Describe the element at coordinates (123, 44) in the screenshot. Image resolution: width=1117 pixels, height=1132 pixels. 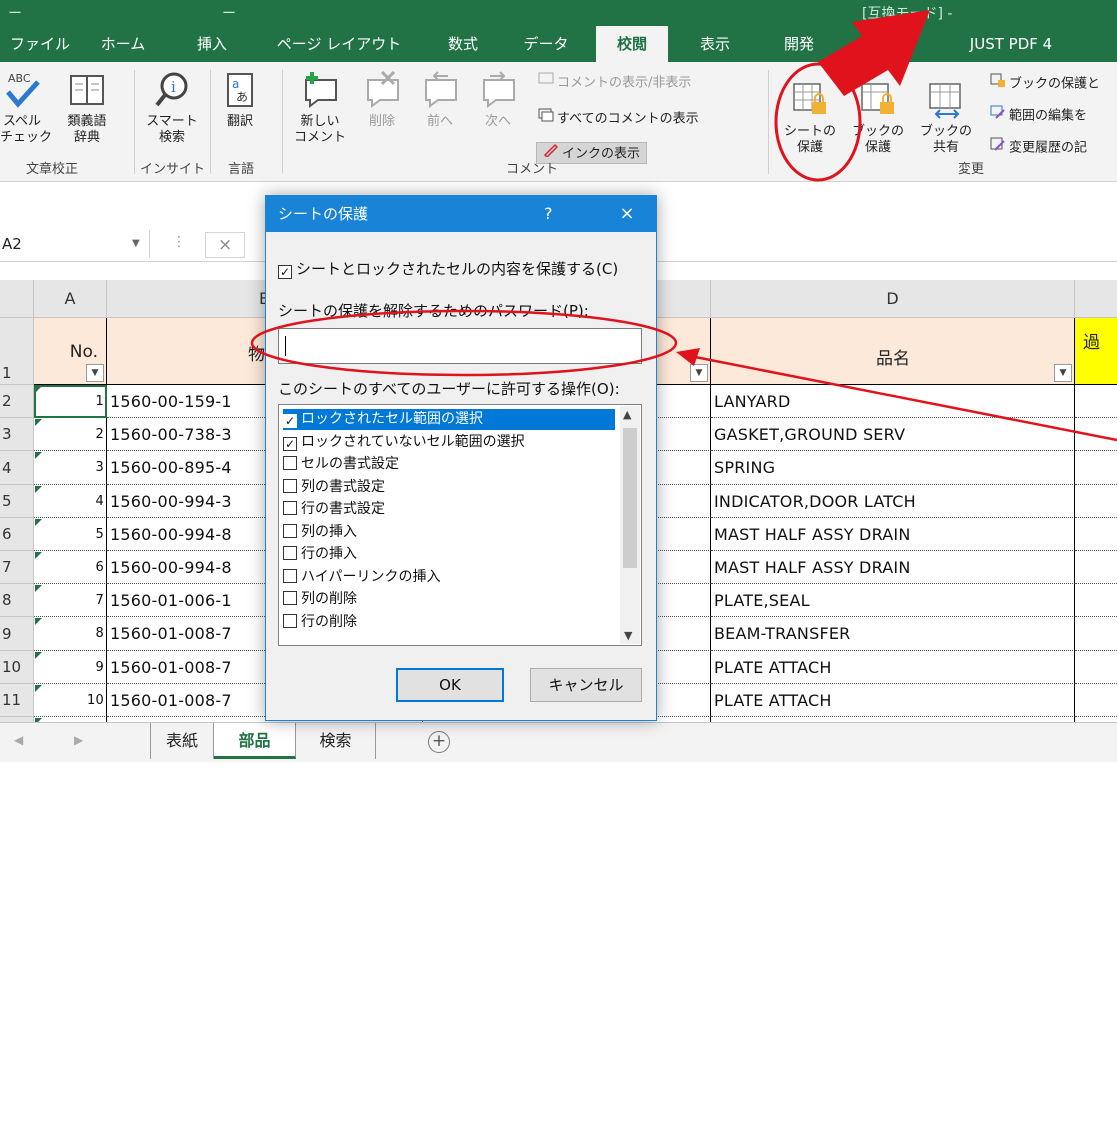
I see `tab-home: ホーム` at that location.